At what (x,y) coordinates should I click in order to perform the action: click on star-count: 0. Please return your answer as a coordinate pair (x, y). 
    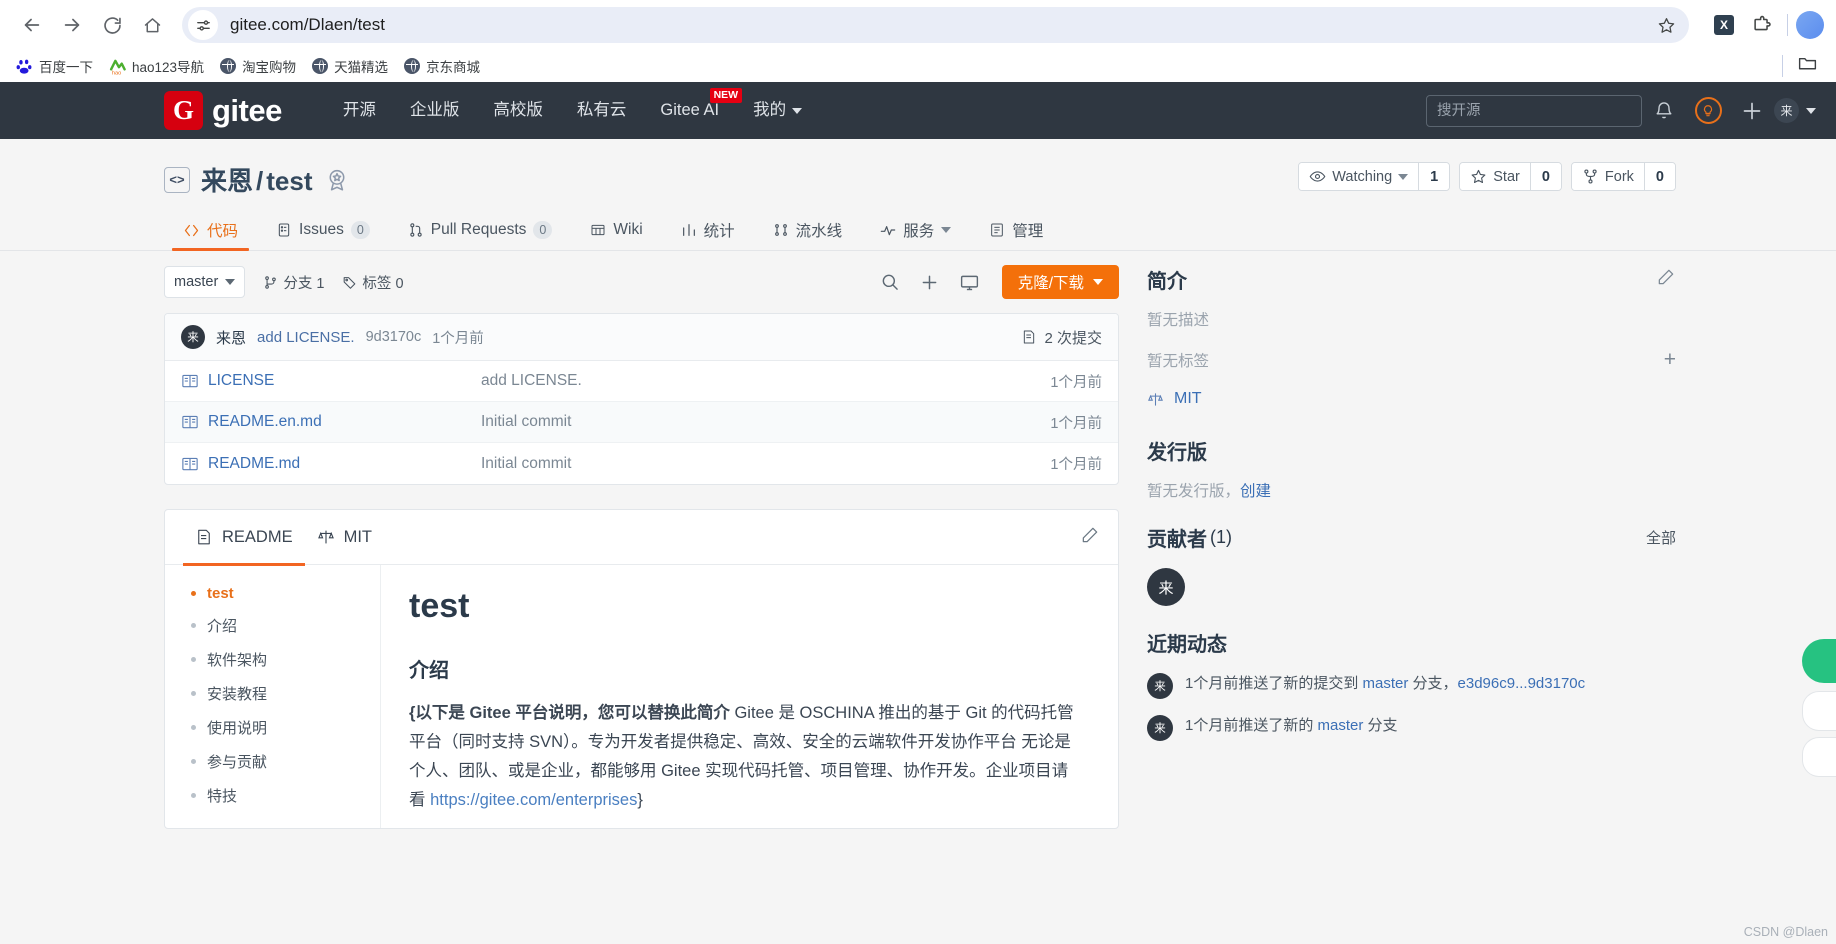
    Looking at the image, I should click on (1545, 176).